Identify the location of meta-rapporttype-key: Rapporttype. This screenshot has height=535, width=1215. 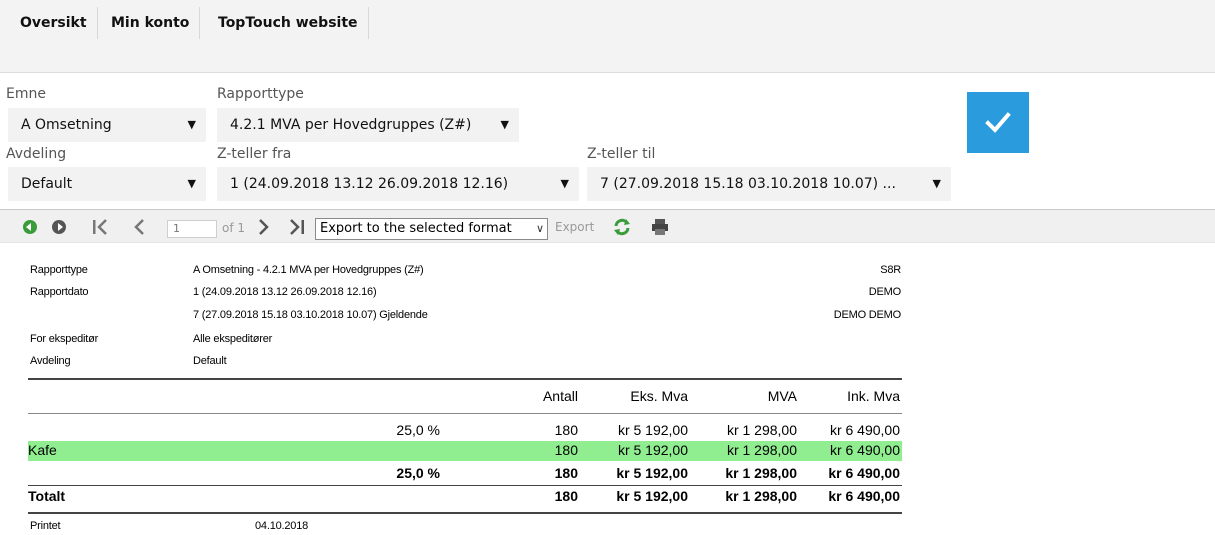
(59, 270).